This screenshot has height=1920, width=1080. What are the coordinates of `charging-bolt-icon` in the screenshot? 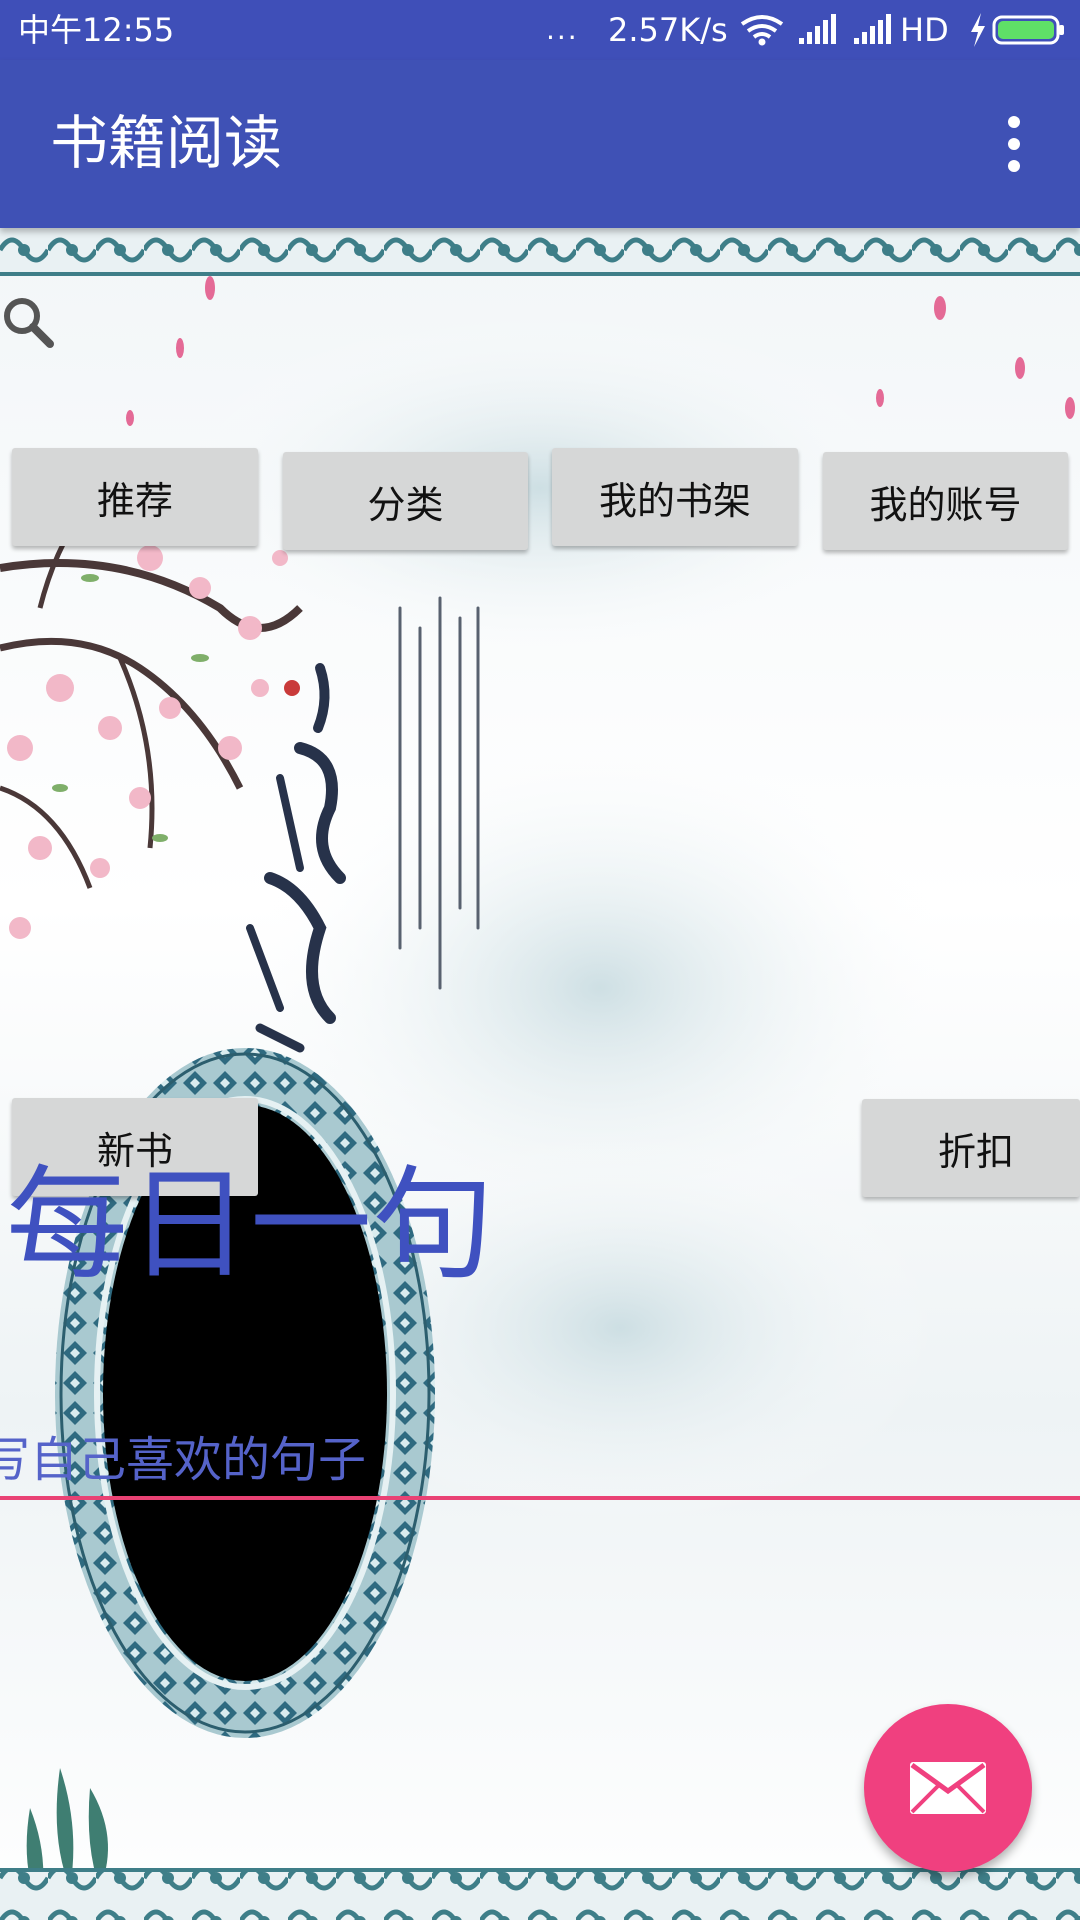 It's located at (978, 30).